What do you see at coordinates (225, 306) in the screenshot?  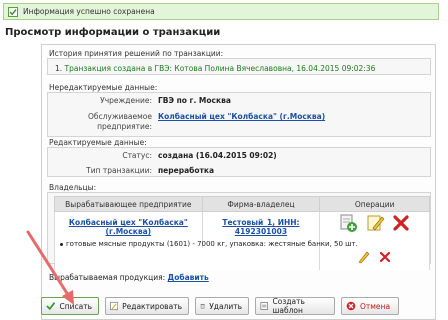 I see `delete-button-label: Удалить` at bounding box center [225, 306].